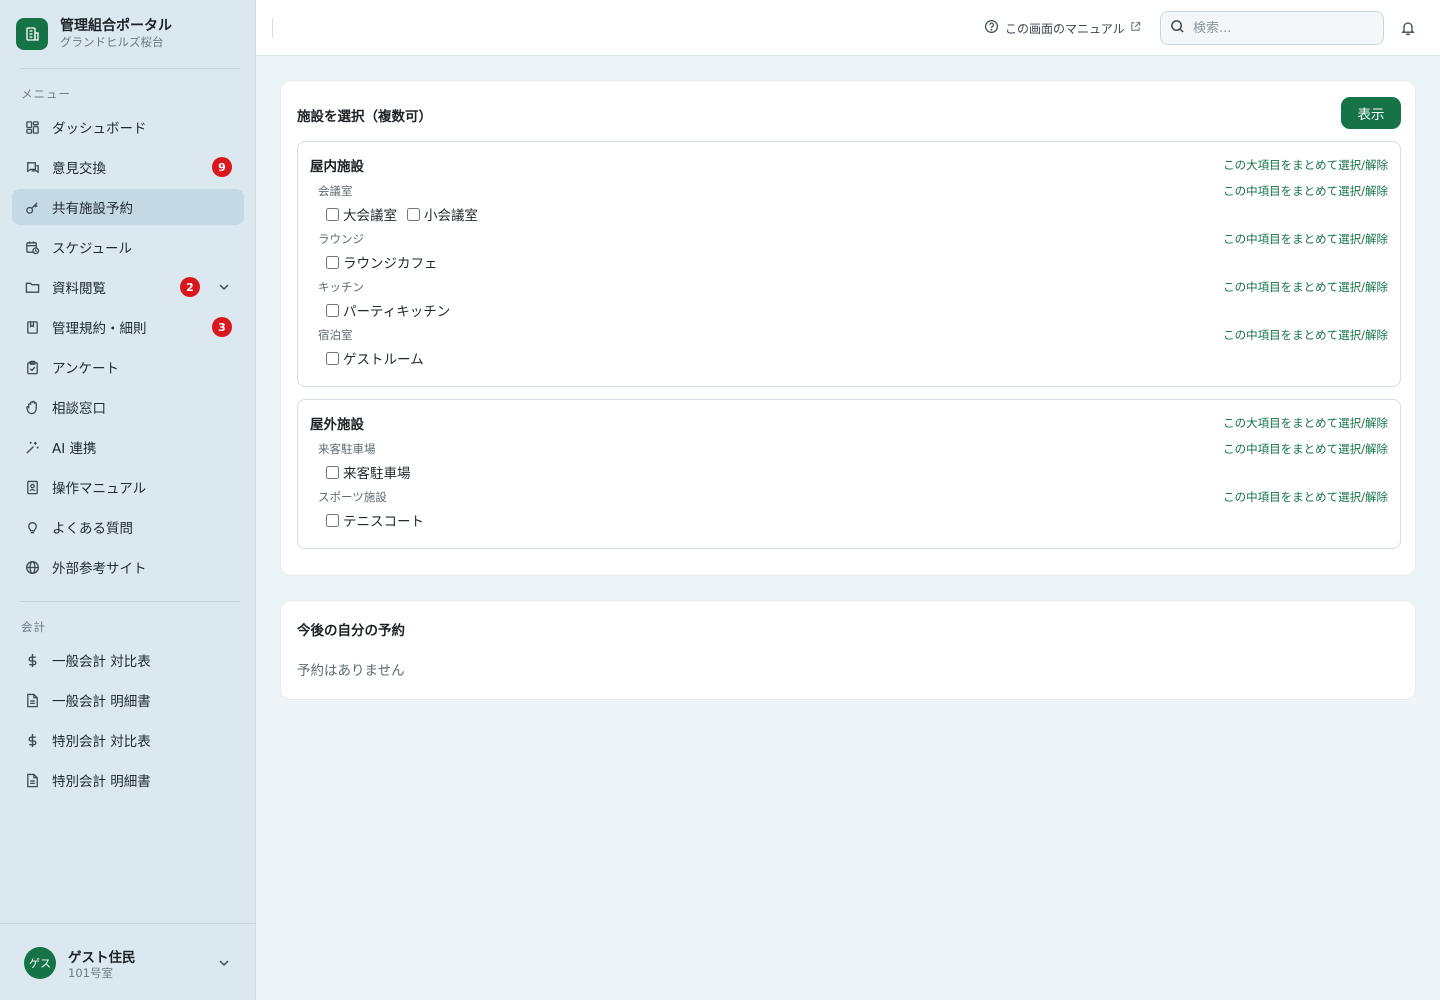 This screenshot has width=1440, height=1000. I want to click on unread-badge: 9, so click(222, 167).